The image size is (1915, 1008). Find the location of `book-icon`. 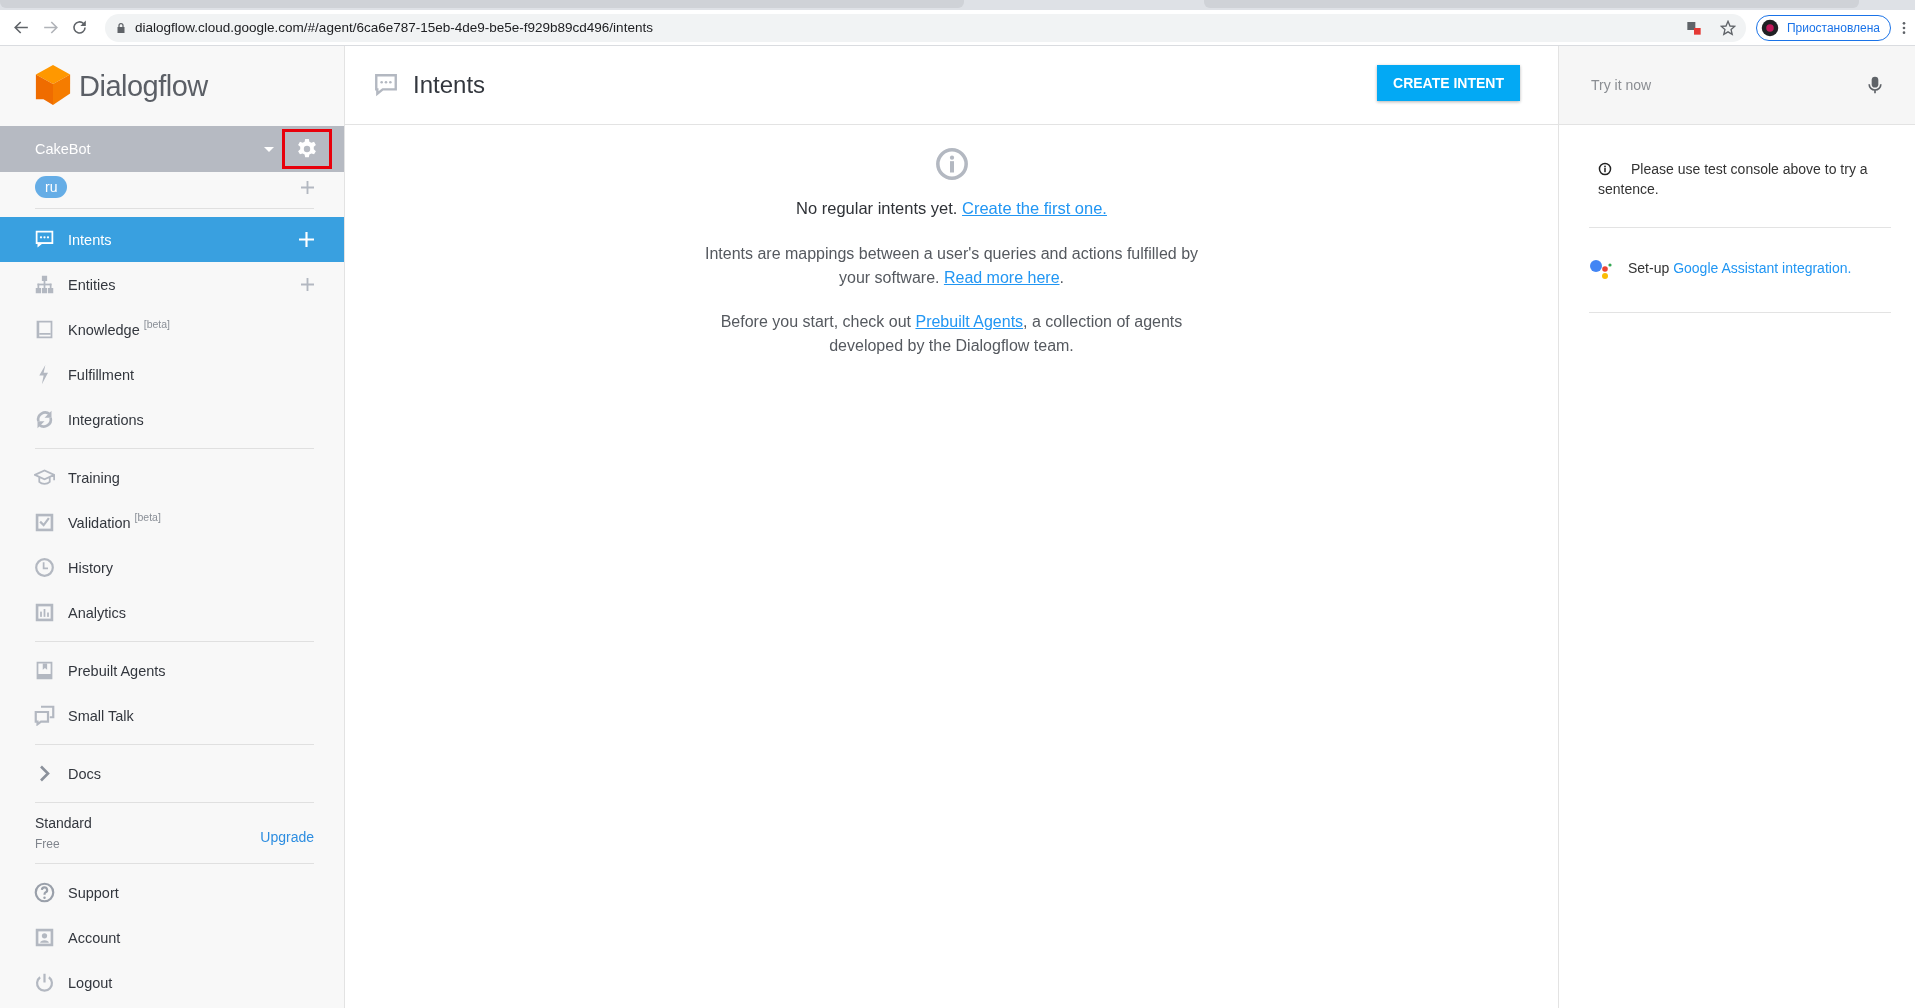

book-icon is located at coordinates (44, 329).